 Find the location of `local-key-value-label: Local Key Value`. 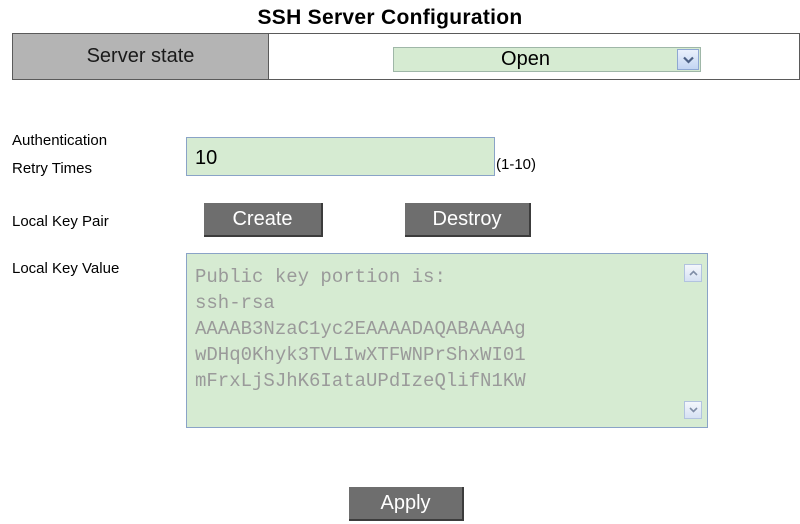

local-key-value-label: Local Key Value is located at coordinates (66, 268).